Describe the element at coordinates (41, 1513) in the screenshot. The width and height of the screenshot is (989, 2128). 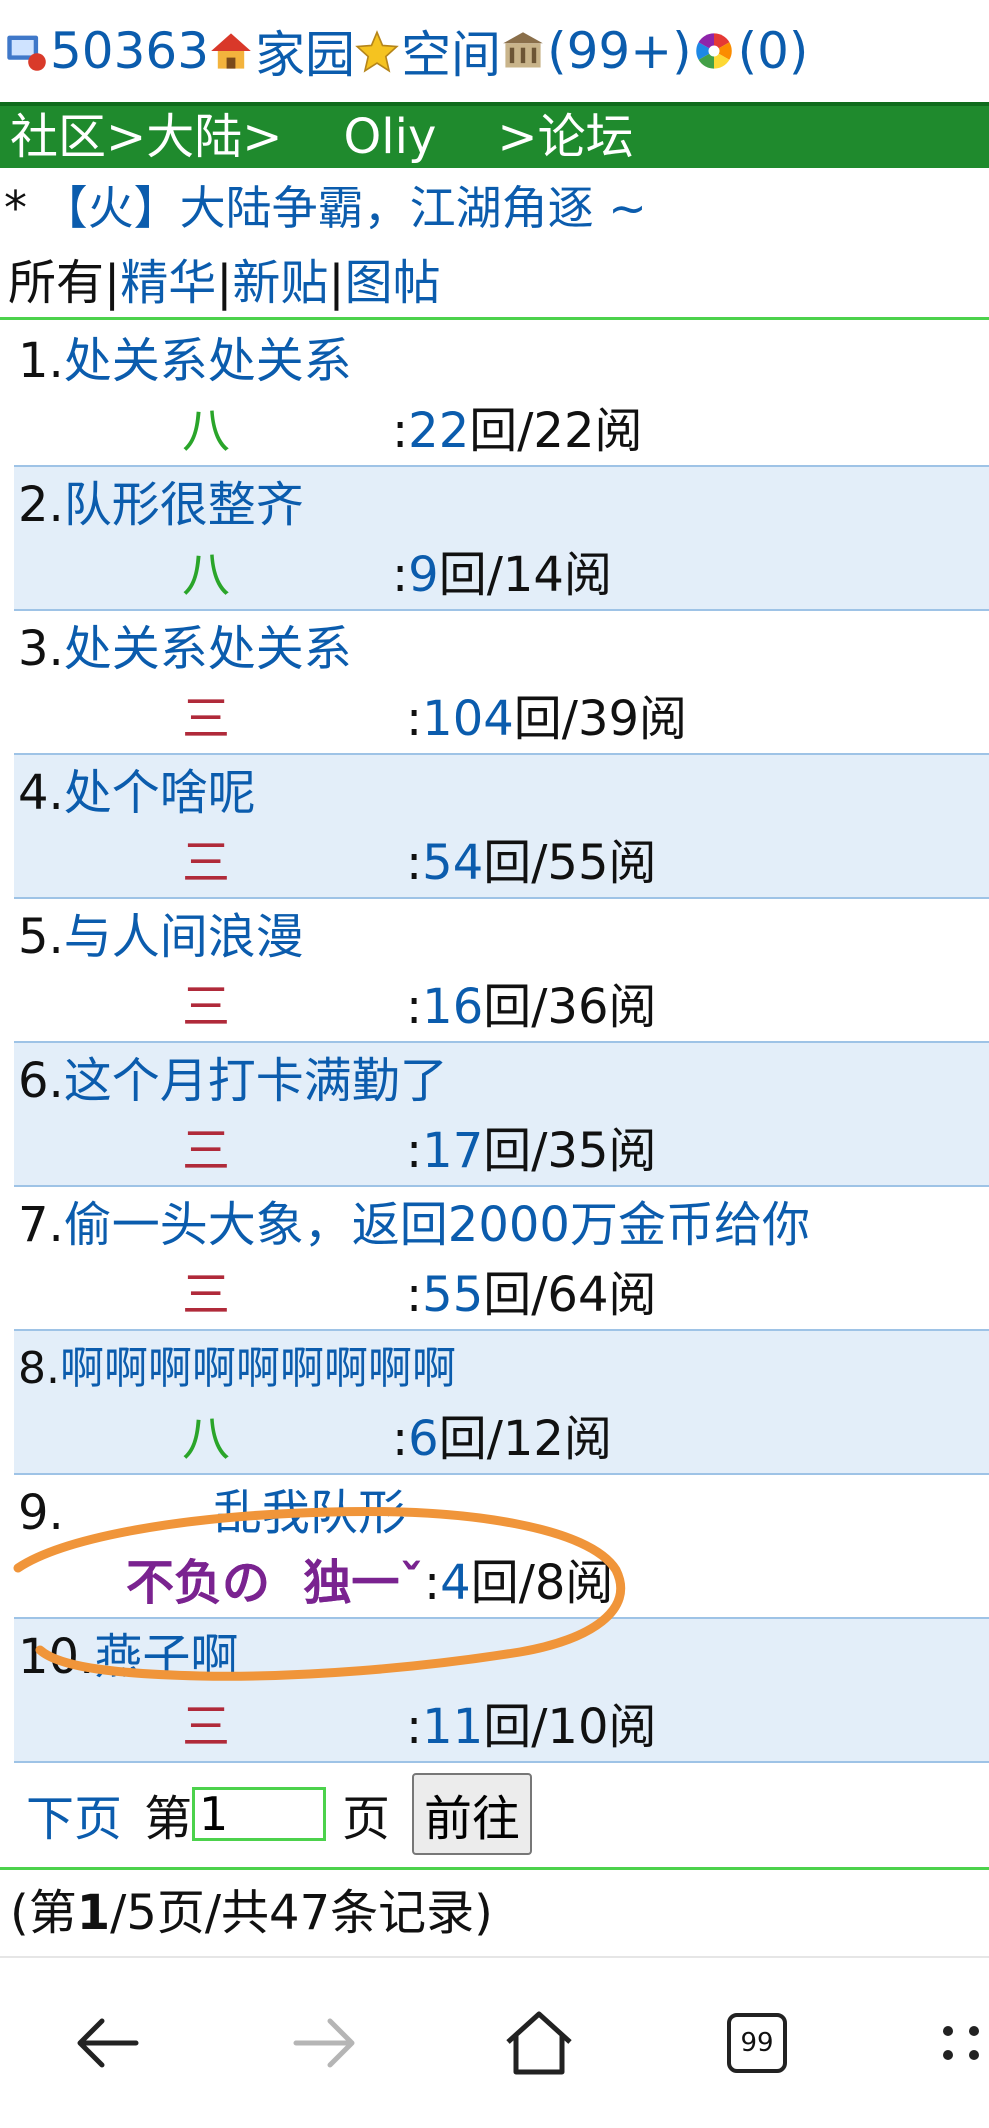
I see `post-number: 9.` at that location.